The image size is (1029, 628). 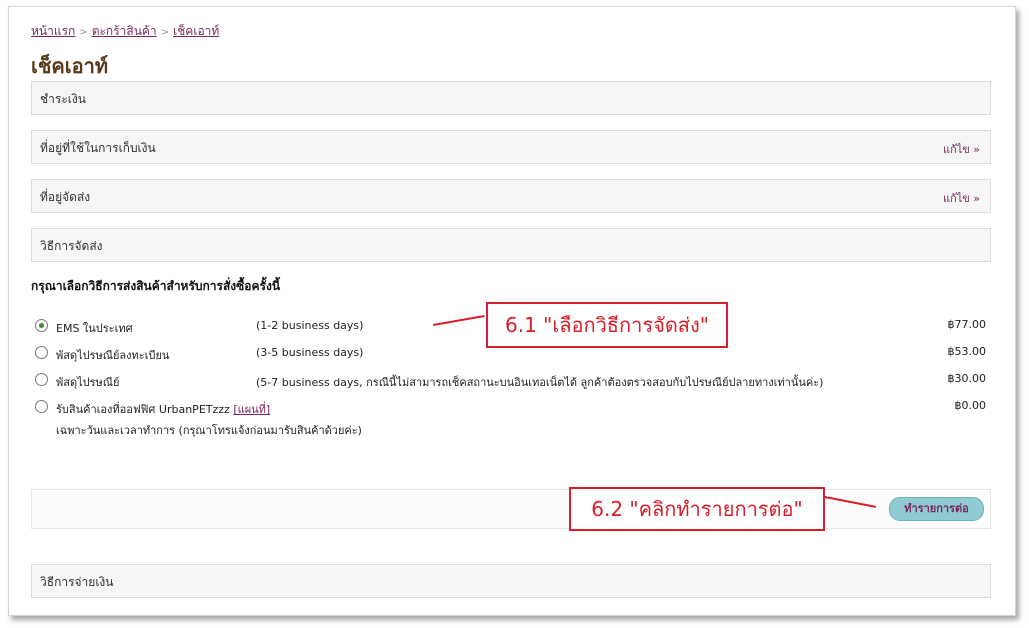 I want to click on section-shipping-method: วิธีการจัดส่ง, so click(x=511, y=245).